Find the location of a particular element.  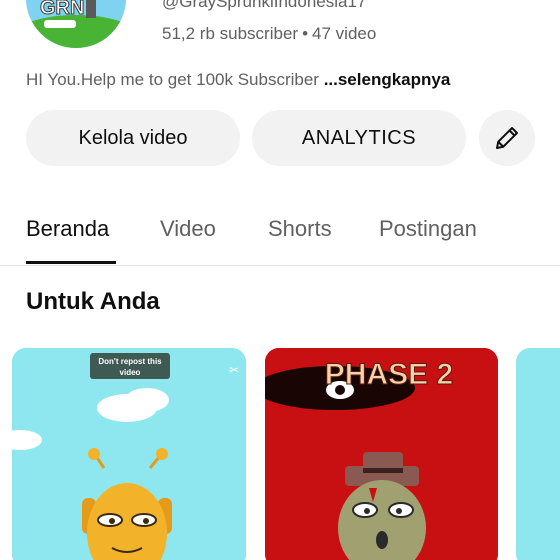

section-title: Untuk Anda is located at coordinates (93, 301).